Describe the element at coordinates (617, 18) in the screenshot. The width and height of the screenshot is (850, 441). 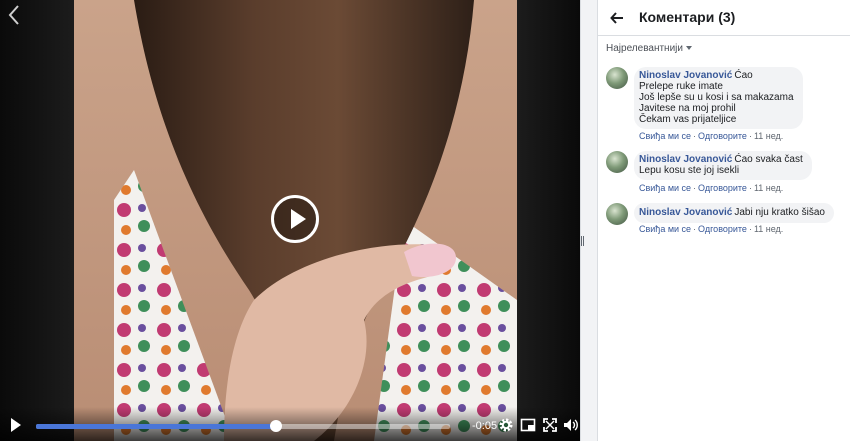
I see `back-arrow-icon` at that location.